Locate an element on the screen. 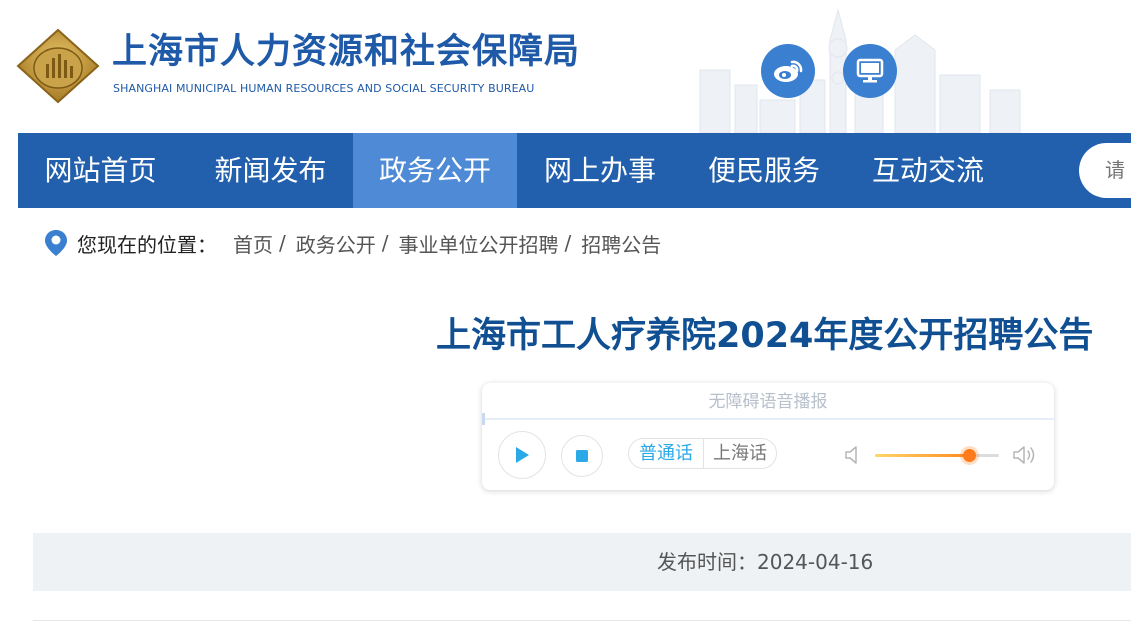  city-skyline-decoration is located at coordinates (860, 70).